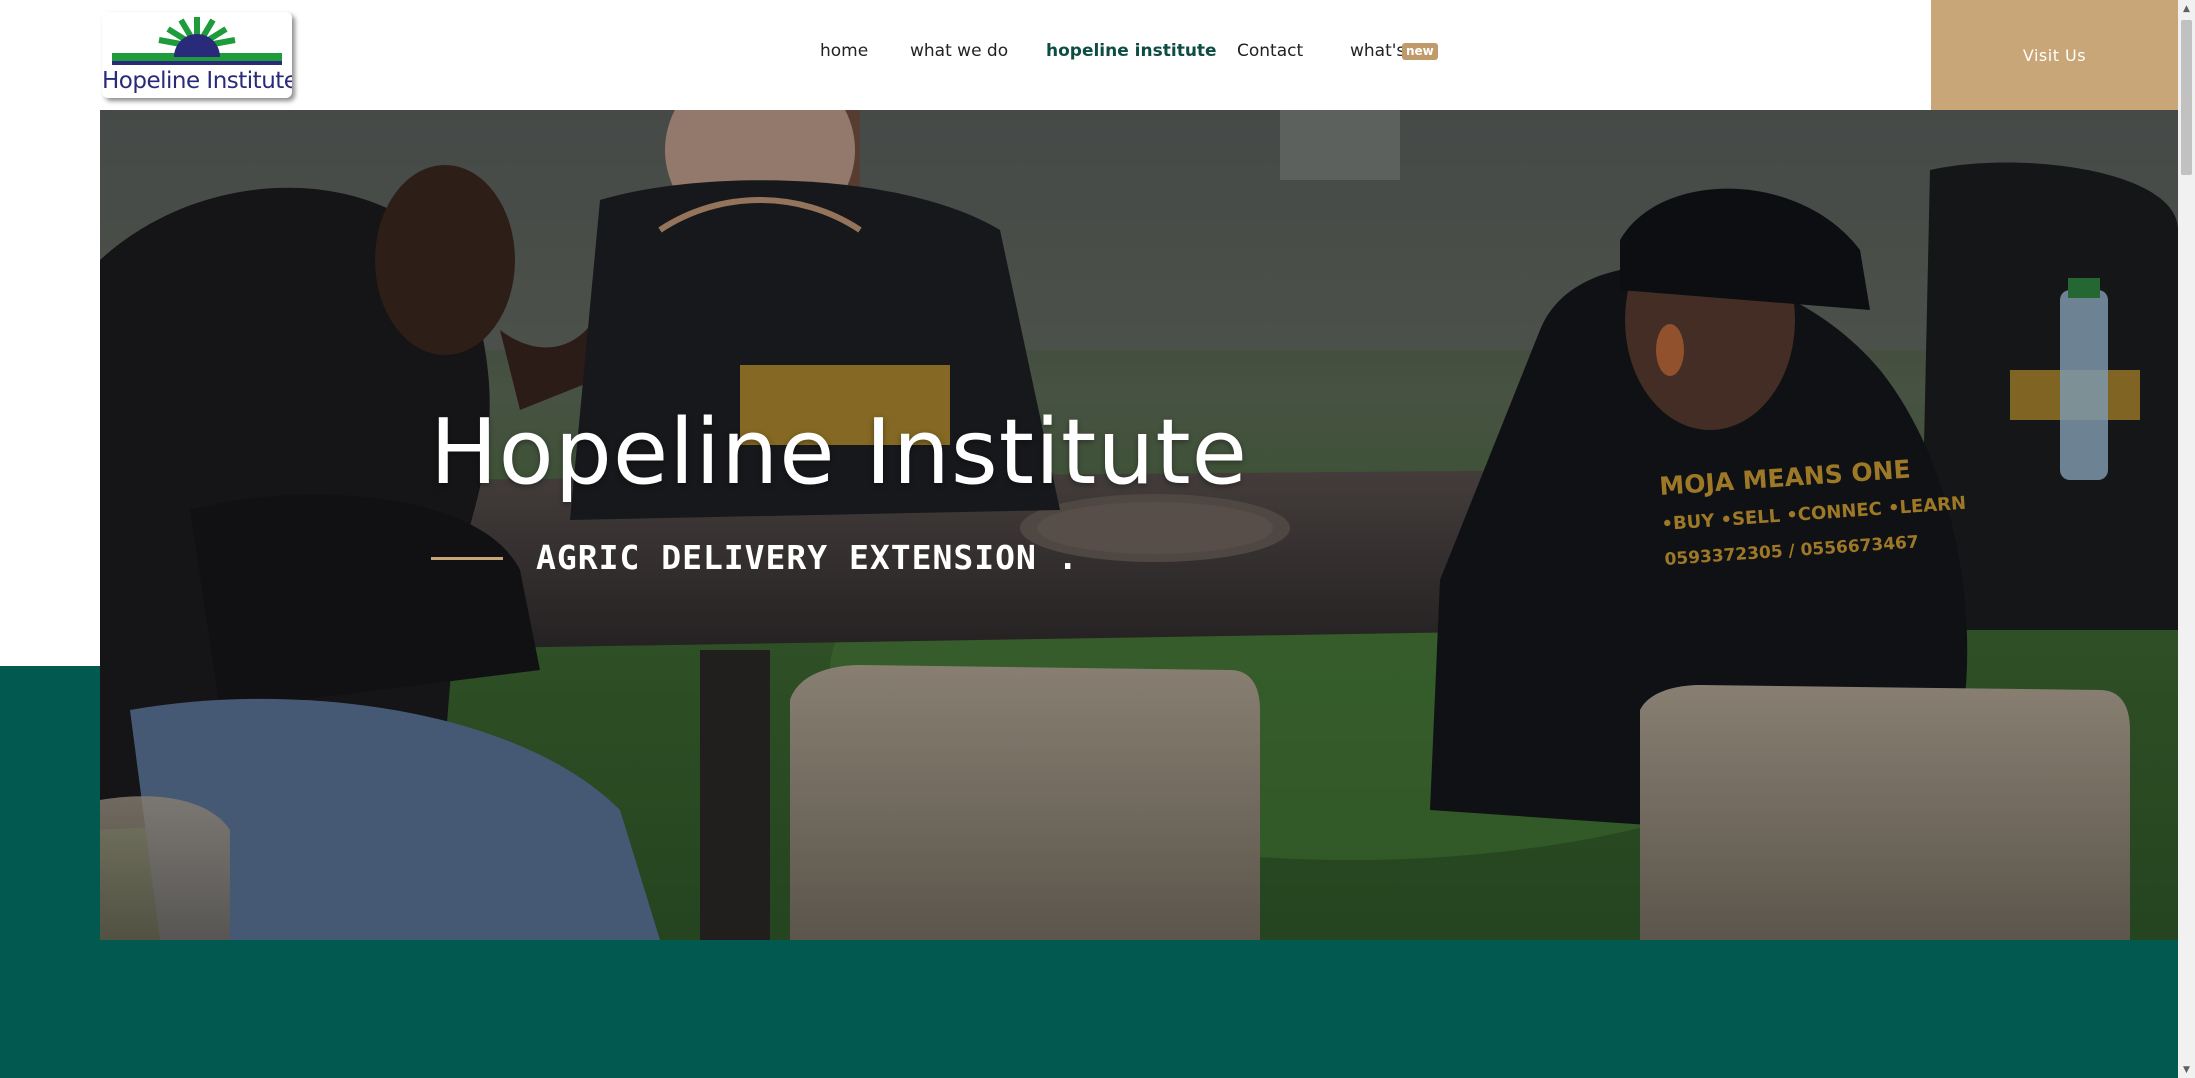 This screenshot has height=1078, width=2195. I want to click on hero-subtitle: AGRIC DELIVERY EXTENSION ., so click(807, 557).